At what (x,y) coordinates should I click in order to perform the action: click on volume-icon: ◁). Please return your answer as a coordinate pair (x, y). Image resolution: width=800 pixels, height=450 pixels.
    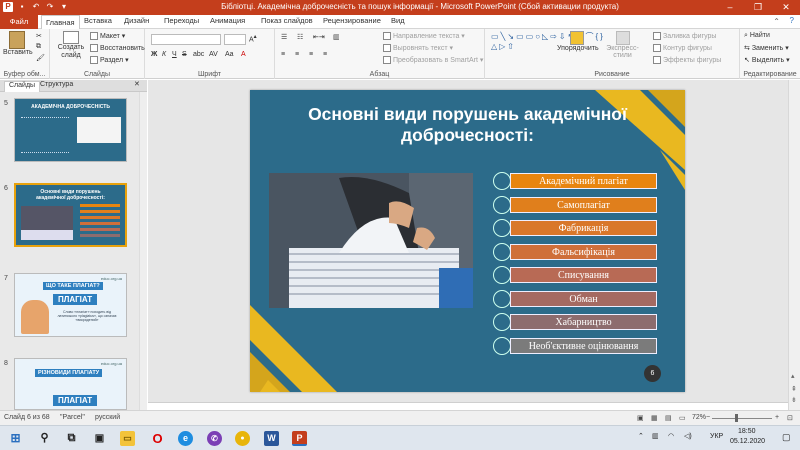
    Looking at the image, I should click on (688, 436).